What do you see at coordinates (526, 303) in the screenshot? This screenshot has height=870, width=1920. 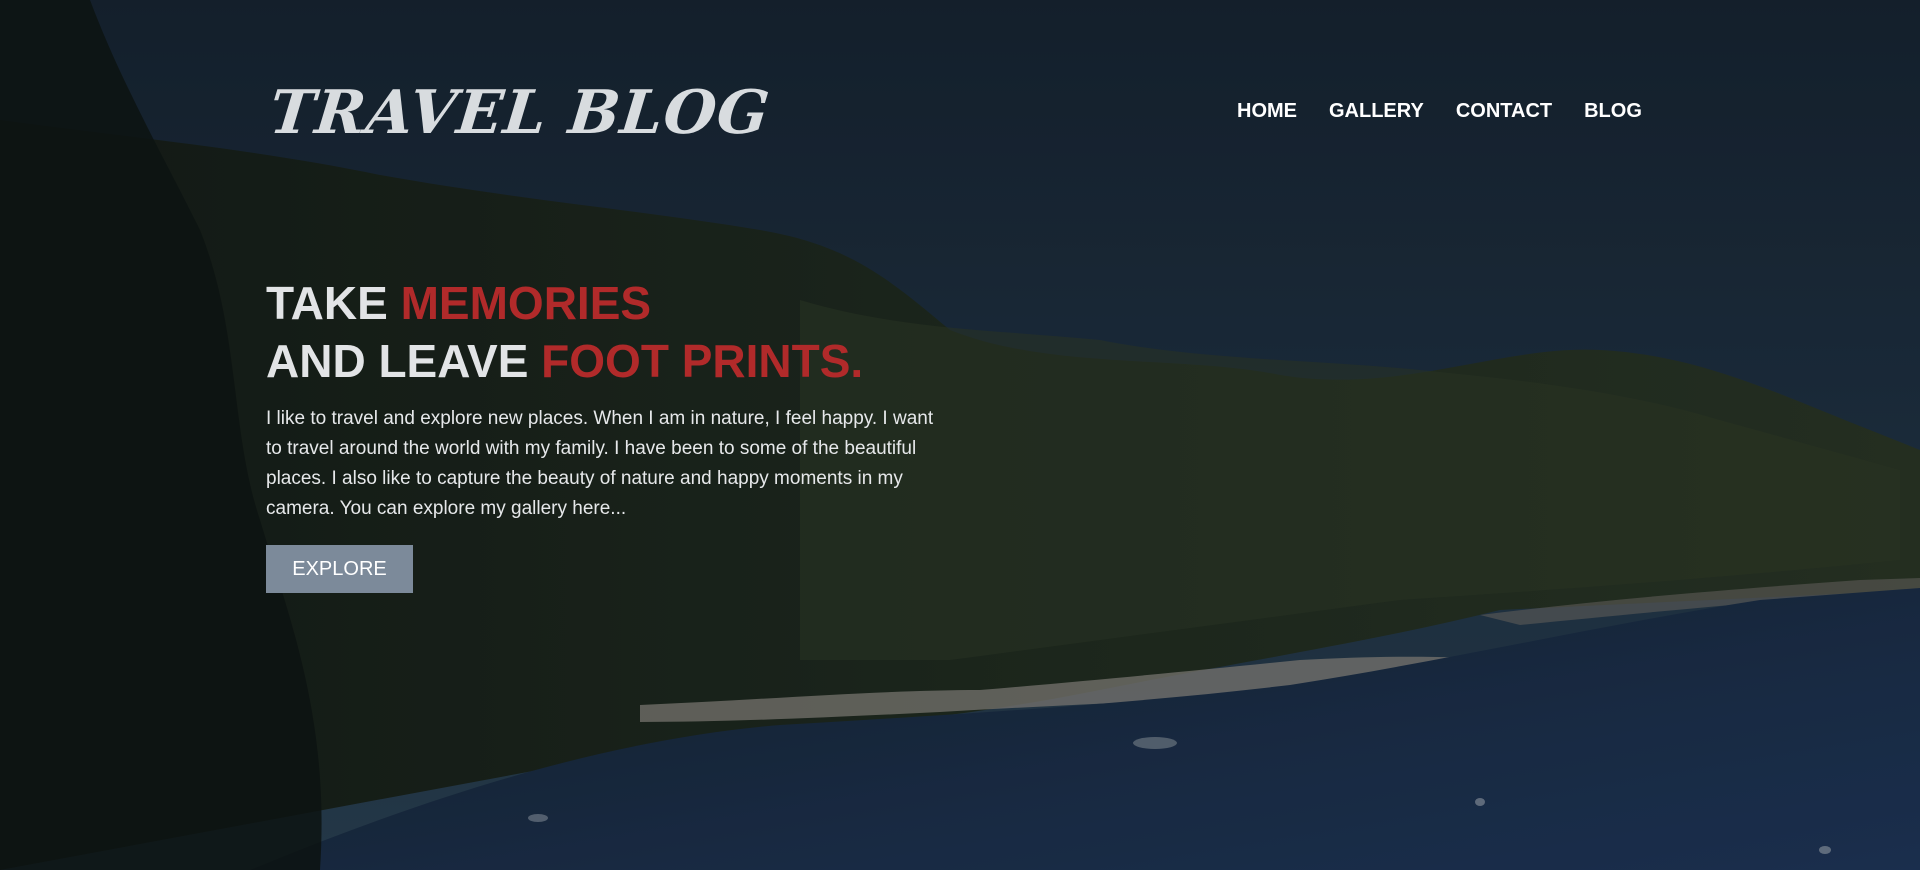 I see `headline-line1-accent: MEMORIES` at bounding box center [526, 303].